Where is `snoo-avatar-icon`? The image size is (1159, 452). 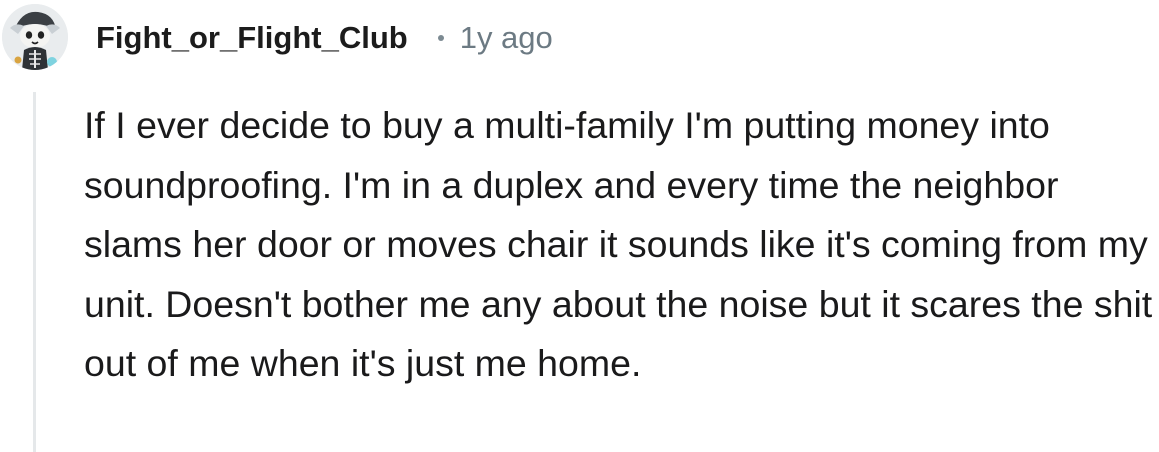
snoo-avatar-icon is located at coordinates (35, 37).